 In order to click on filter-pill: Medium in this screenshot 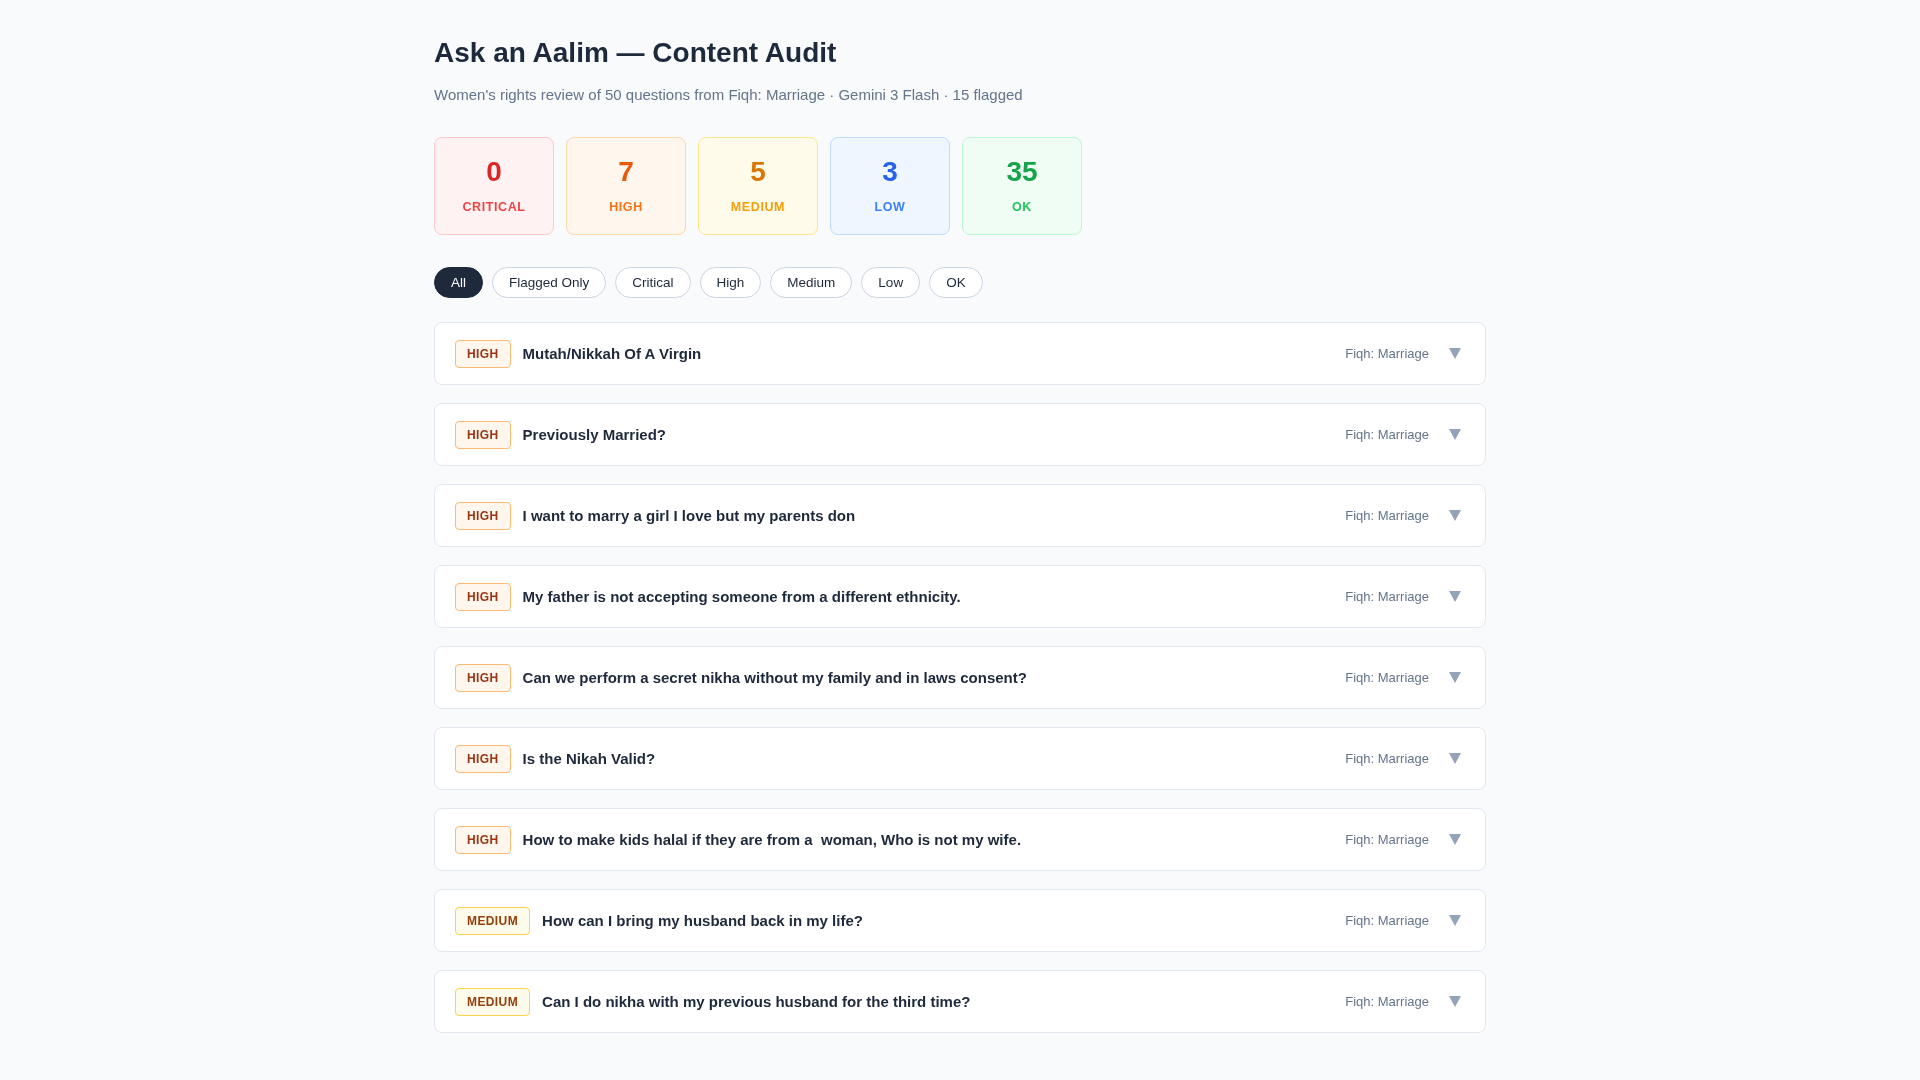, I will do `click(811, 282)`.